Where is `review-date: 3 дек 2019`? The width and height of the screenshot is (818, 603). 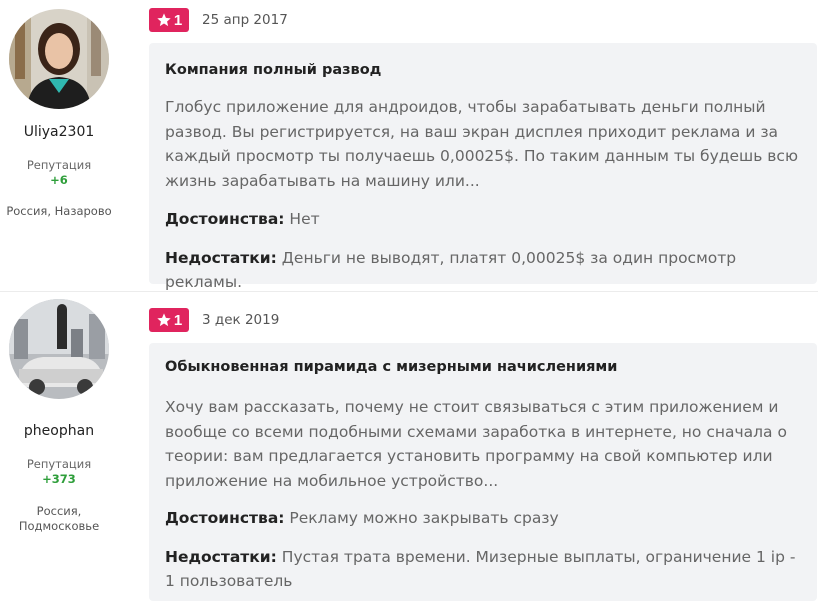 review-date: 3 дек 2019 is located at coordinates (241, 320).